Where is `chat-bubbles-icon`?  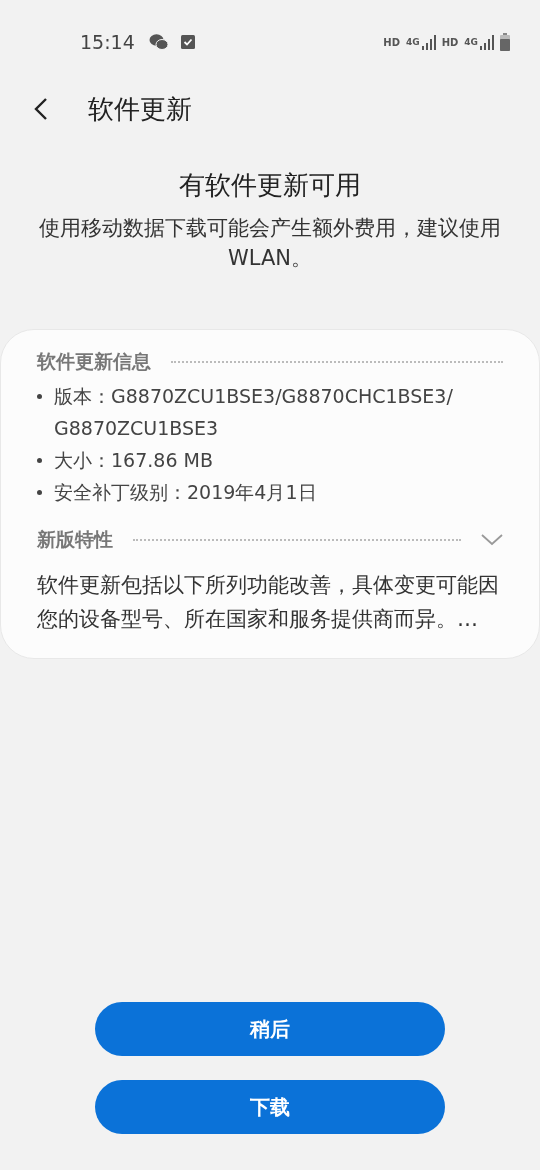
chat-bubbles-icon is located at coordinates (158, 42).